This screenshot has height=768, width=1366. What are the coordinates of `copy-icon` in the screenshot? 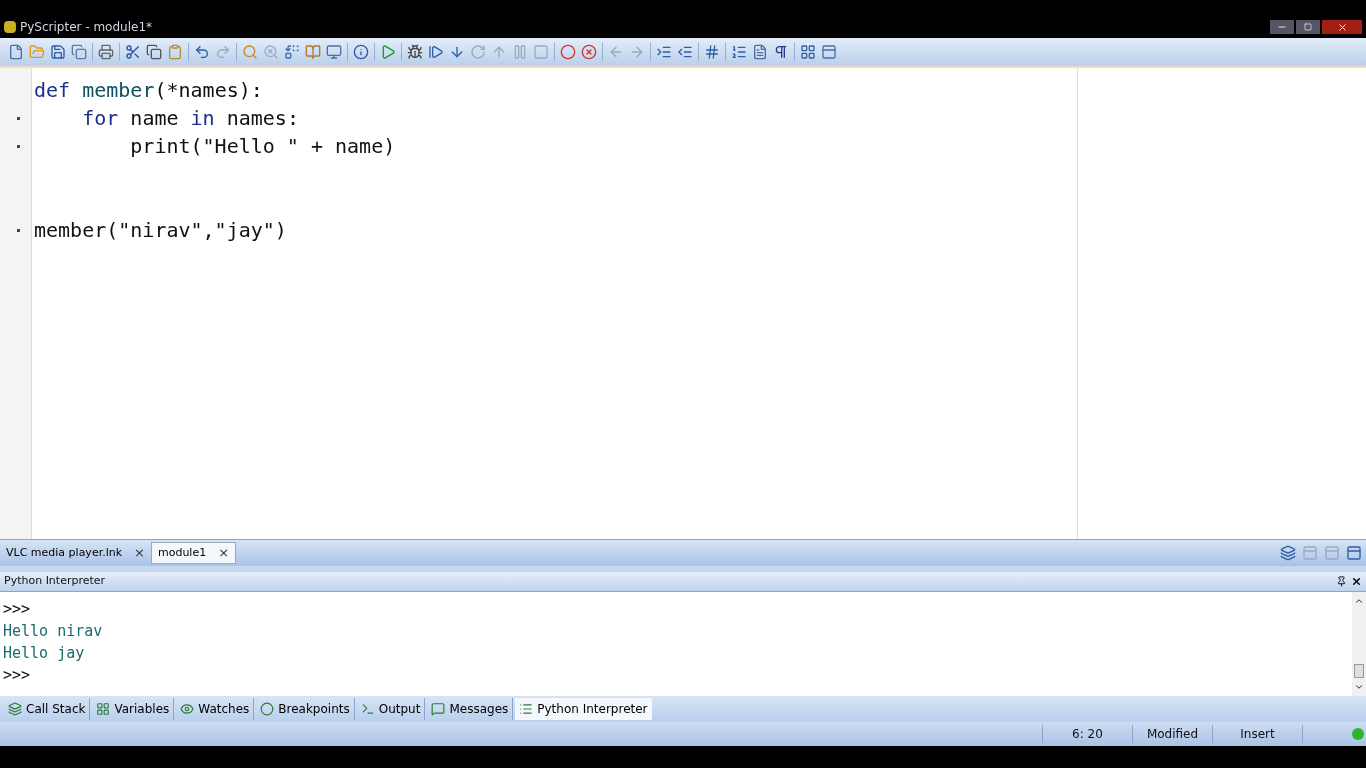 It's located at (154, 52).